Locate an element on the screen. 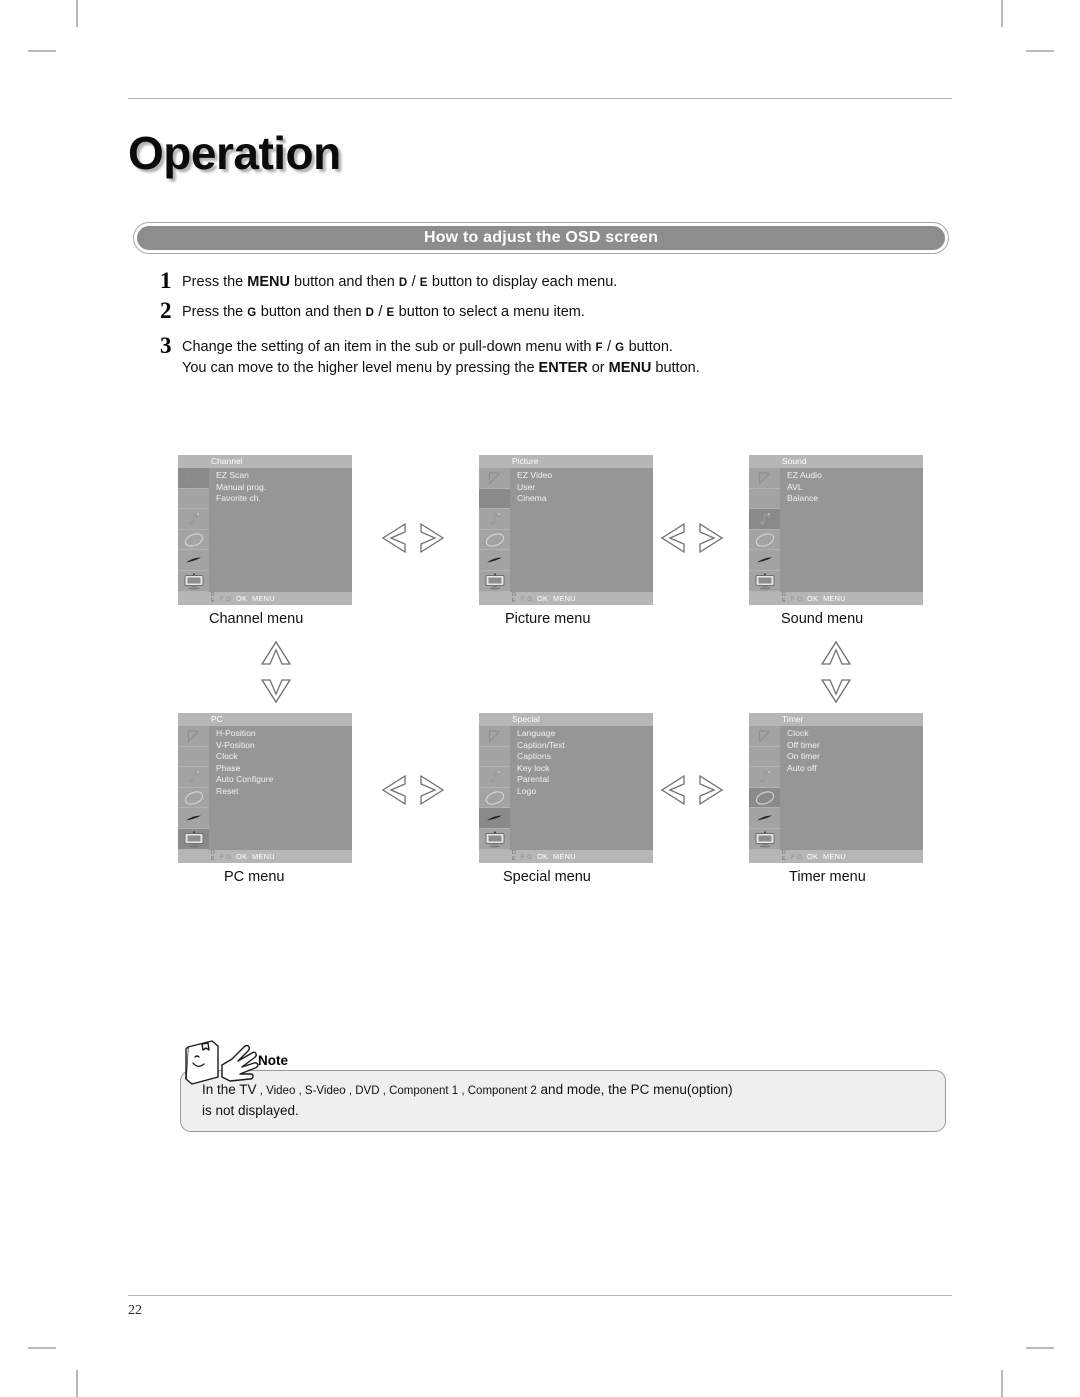 Image resolution: width=1080 pixels, height=1397 pixels. osd-item: Phase is located at coordinates (280, 769).